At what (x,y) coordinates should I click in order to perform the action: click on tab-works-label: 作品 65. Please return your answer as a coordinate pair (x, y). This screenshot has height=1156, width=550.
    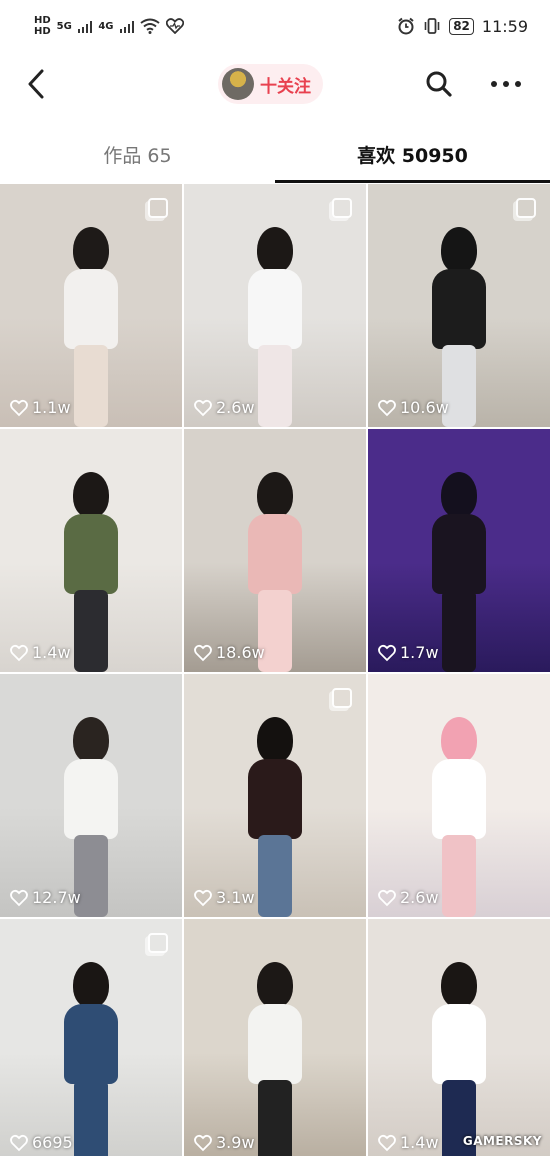
    Looking at the image, I should click on (137, 155).